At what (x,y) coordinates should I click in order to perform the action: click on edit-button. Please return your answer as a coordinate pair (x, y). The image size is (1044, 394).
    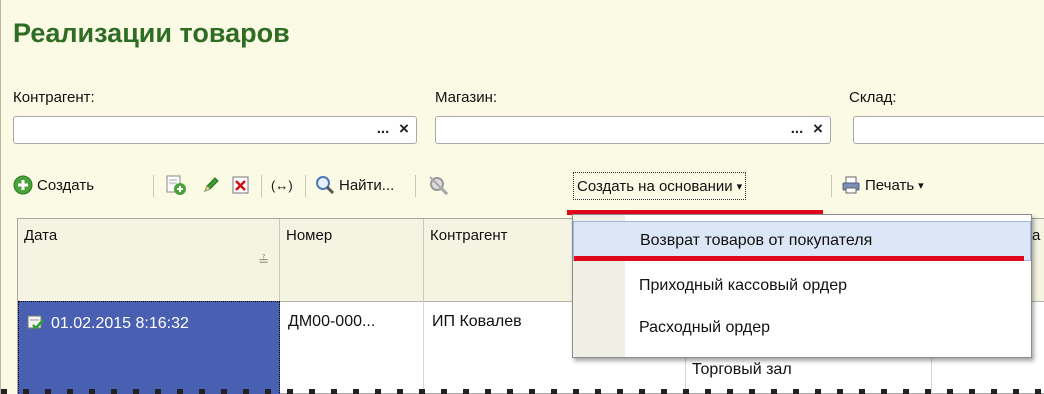
    Looking at the image, I should click on (211, 185).